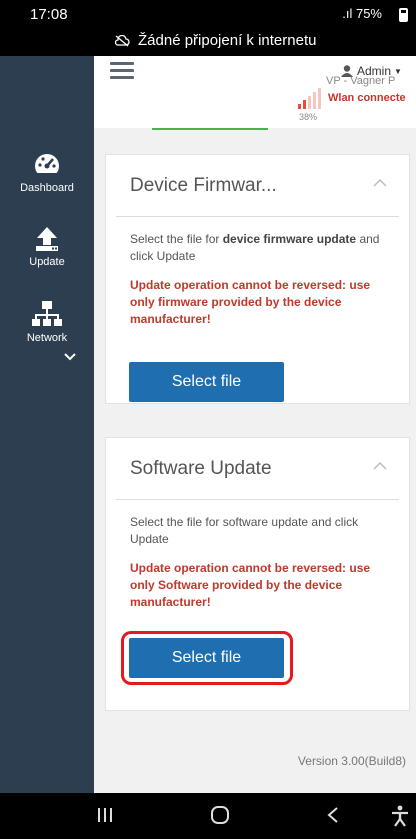 The image size is (416, 839). Describe the element at coordinates (47, 313) in the screenshot. I see `network-icon` at that location.